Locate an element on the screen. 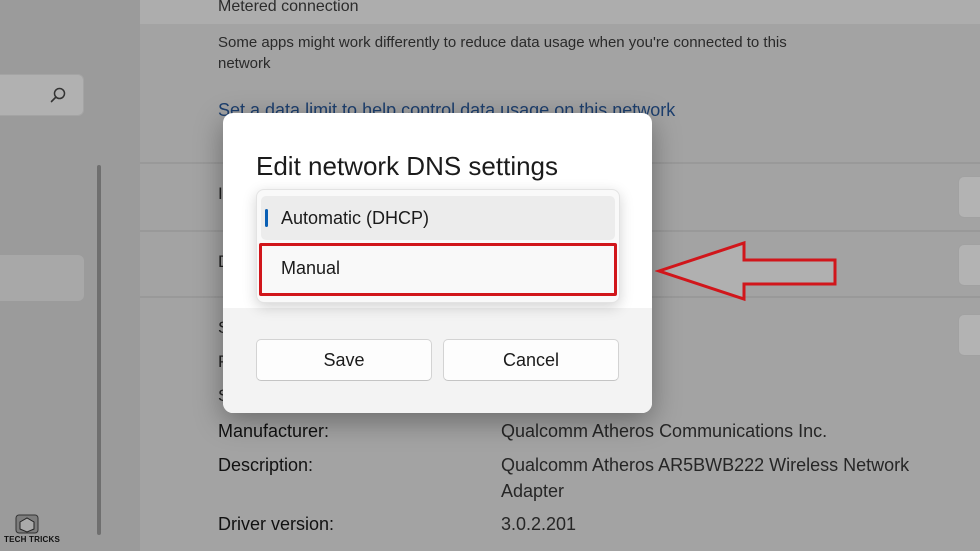 The height and width of the screenshot is (551, 980). sidebar-item-selected is located at coordinates (42, 278).